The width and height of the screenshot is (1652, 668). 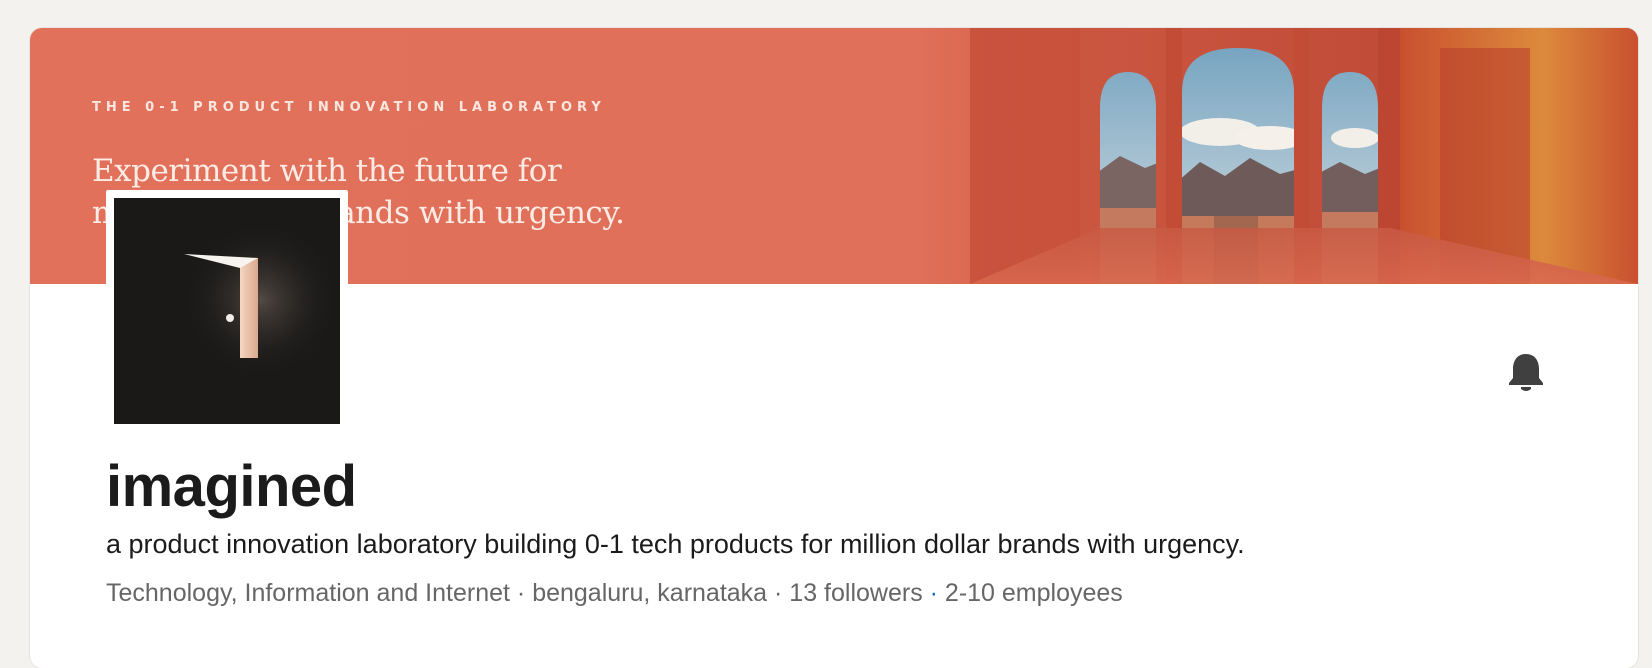 I want to click on company-logo-frame, so click(x=227, y=311).